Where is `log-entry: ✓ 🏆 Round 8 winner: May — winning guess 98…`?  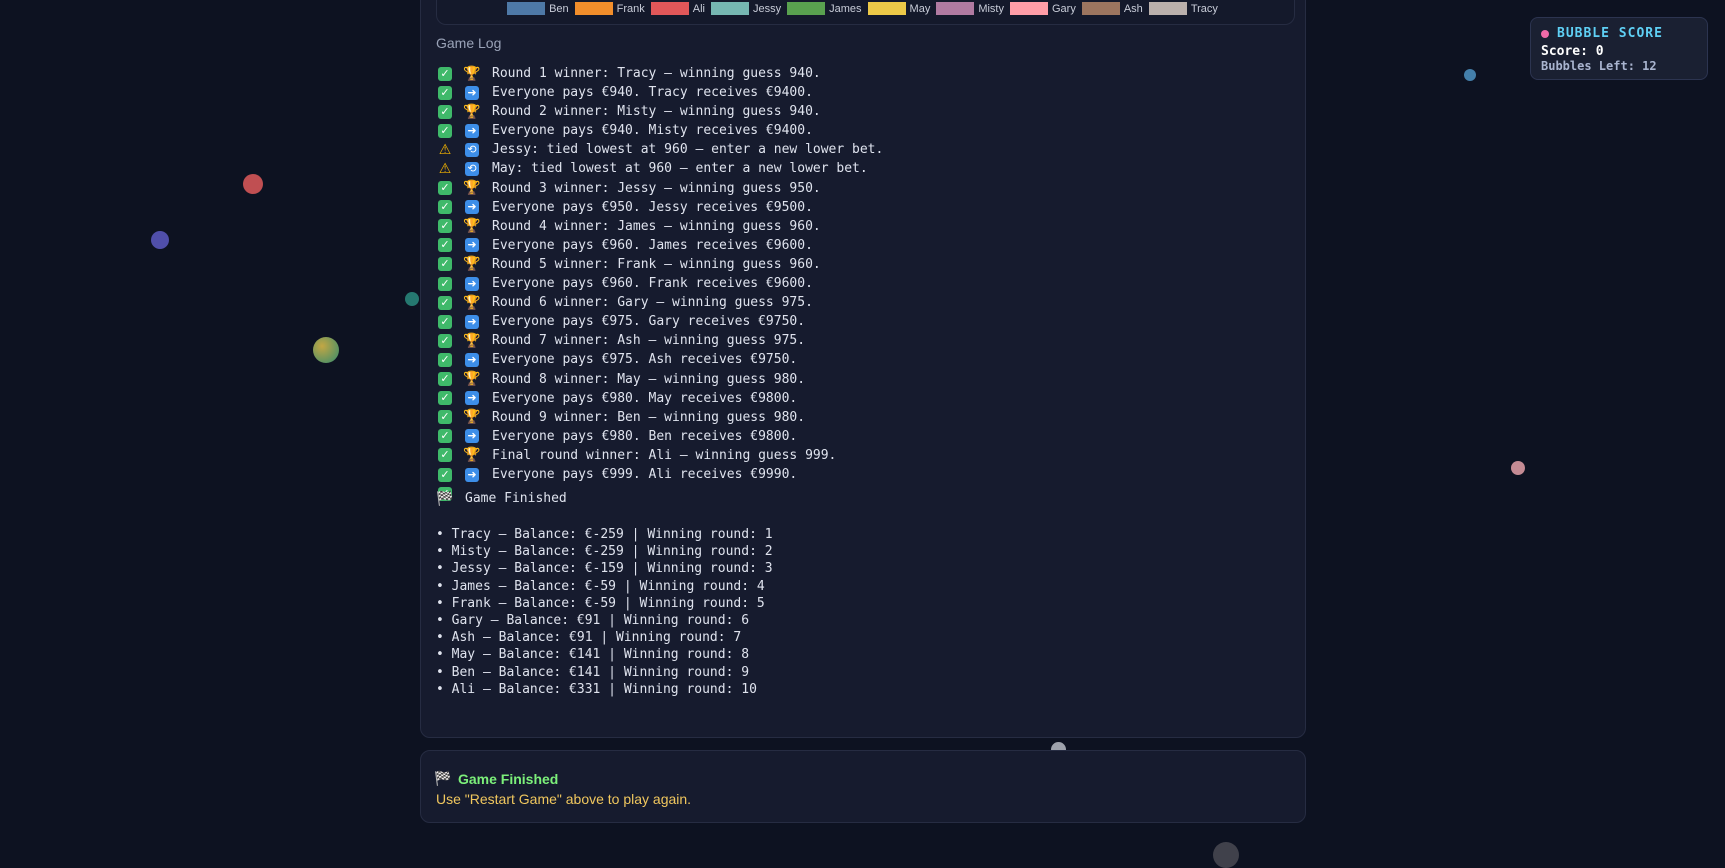 log-entry: ✓ 🏆 Round 8 winner: May — winning guess 98… is located at coordinates (660, 379).